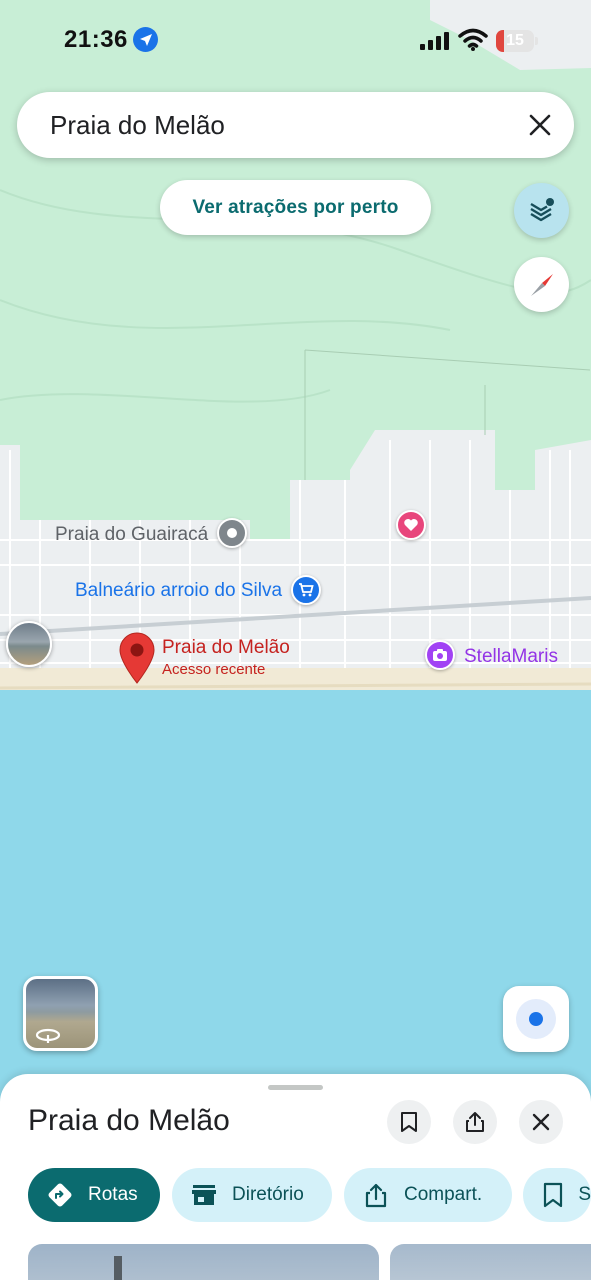 The image size is (591, 1280). I want to click on compass-button, so click(541, 284).